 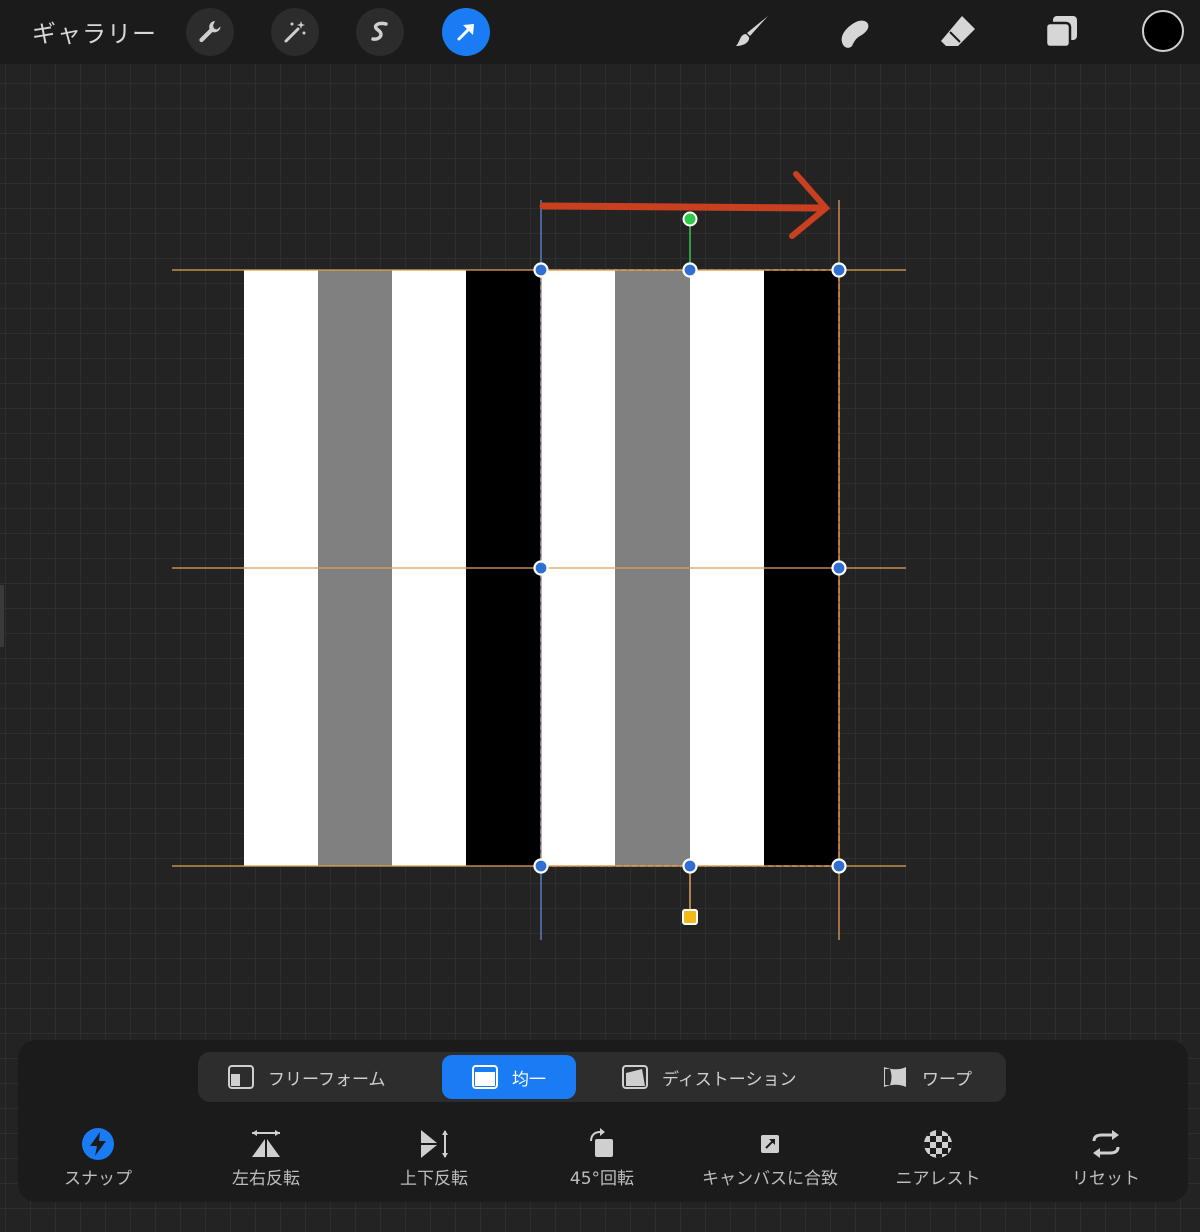 I want to click on mode-uniform: 均一, so click(x=509, y=1077).